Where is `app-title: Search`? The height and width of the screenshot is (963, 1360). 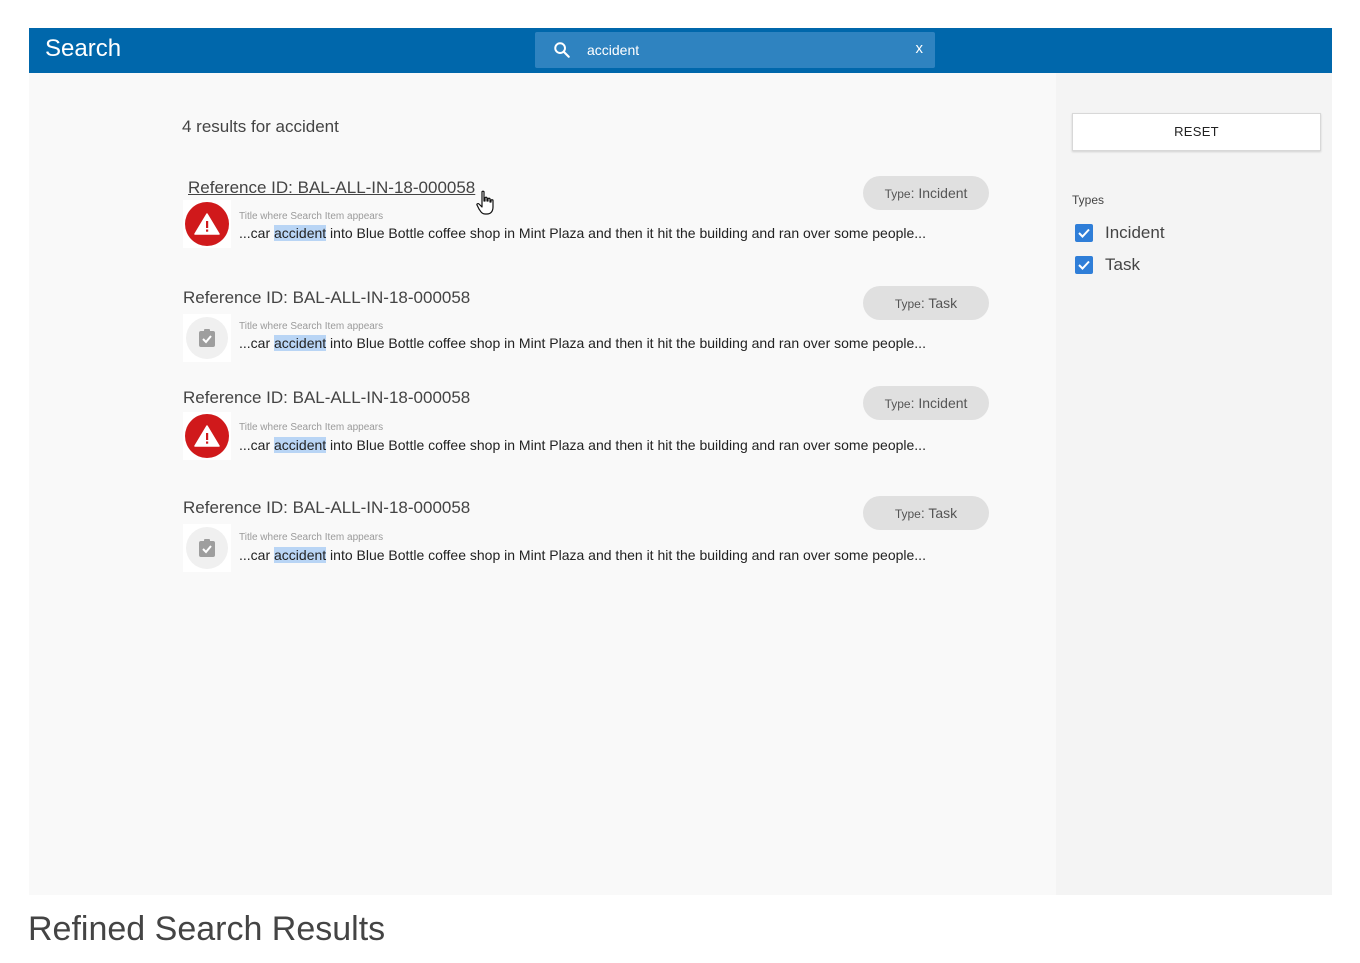 app-title: Search is located at coordinates (83, 48).